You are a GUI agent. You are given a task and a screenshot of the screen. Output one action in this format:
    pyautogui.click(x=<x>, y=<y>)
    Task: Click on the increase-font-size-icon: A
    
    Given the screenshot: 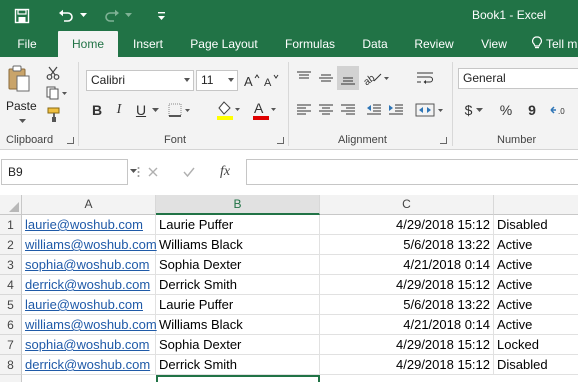 What is the action you would take?
    pyautogui.click(x=252, y=80)
    